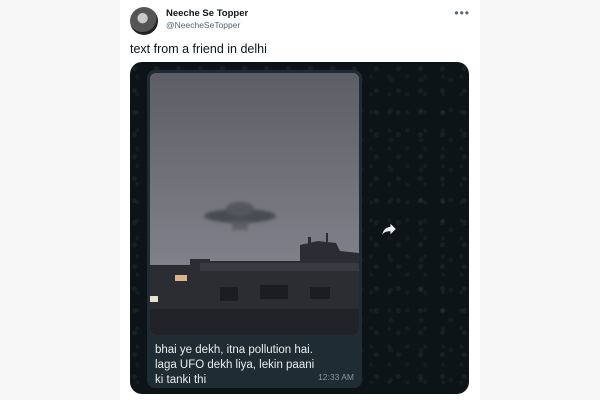 This screenshot has width=600, height=400. What do you see at coordinates (336, 377) in the screenshot?
I see `message-timestamp: 12:33 AM` at bounding box center [336, 377].